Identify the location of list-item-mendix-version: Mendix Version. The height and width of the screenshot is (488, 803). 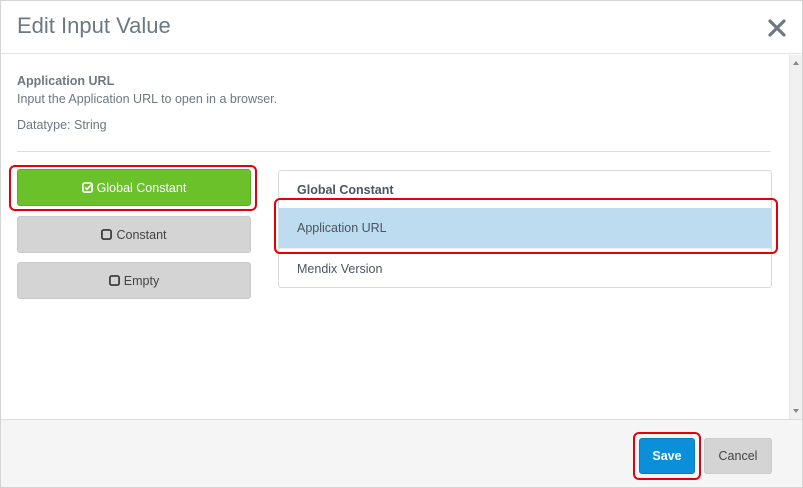
(525, 268).